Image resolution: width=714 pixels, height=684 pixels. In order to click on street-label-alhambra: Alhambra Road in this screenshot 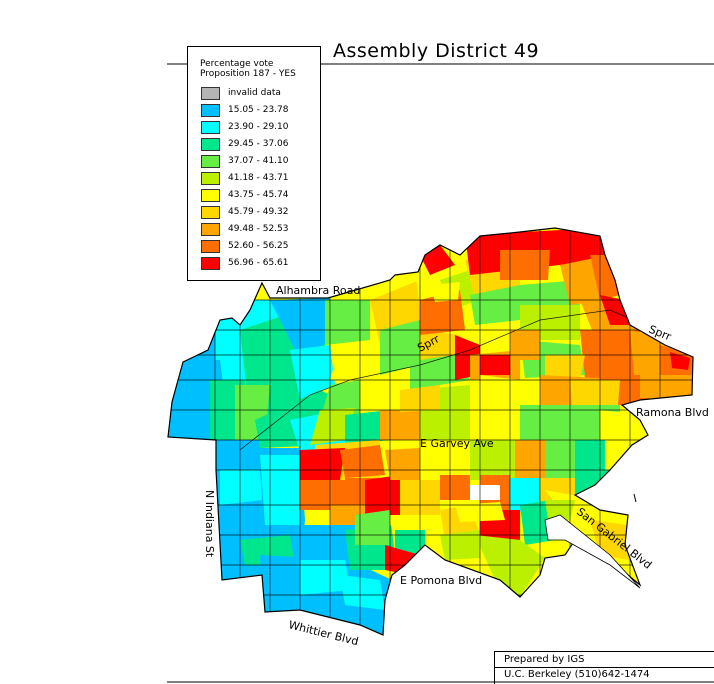, I will do `click(318, 290)`.